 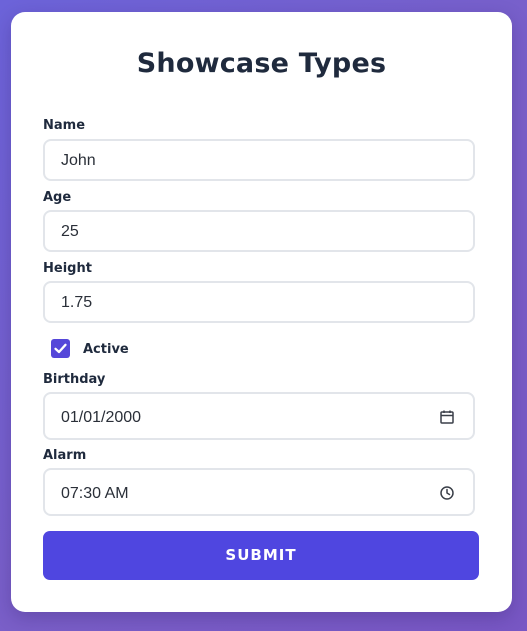 What do you see at coordinates (447, 493) in the screenshot?
I see `clock-icon` at bounding box center [447, 493].